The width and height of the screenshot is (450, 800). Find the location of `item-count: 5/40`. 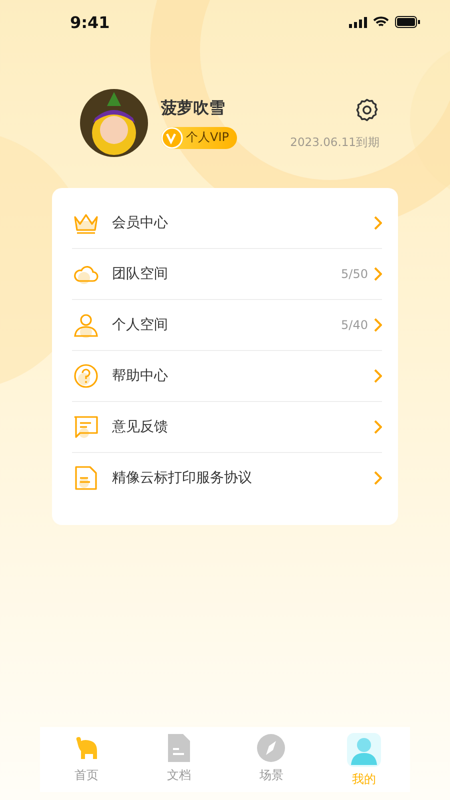

item-count: 5/40 is located at coordinates (354, 325).